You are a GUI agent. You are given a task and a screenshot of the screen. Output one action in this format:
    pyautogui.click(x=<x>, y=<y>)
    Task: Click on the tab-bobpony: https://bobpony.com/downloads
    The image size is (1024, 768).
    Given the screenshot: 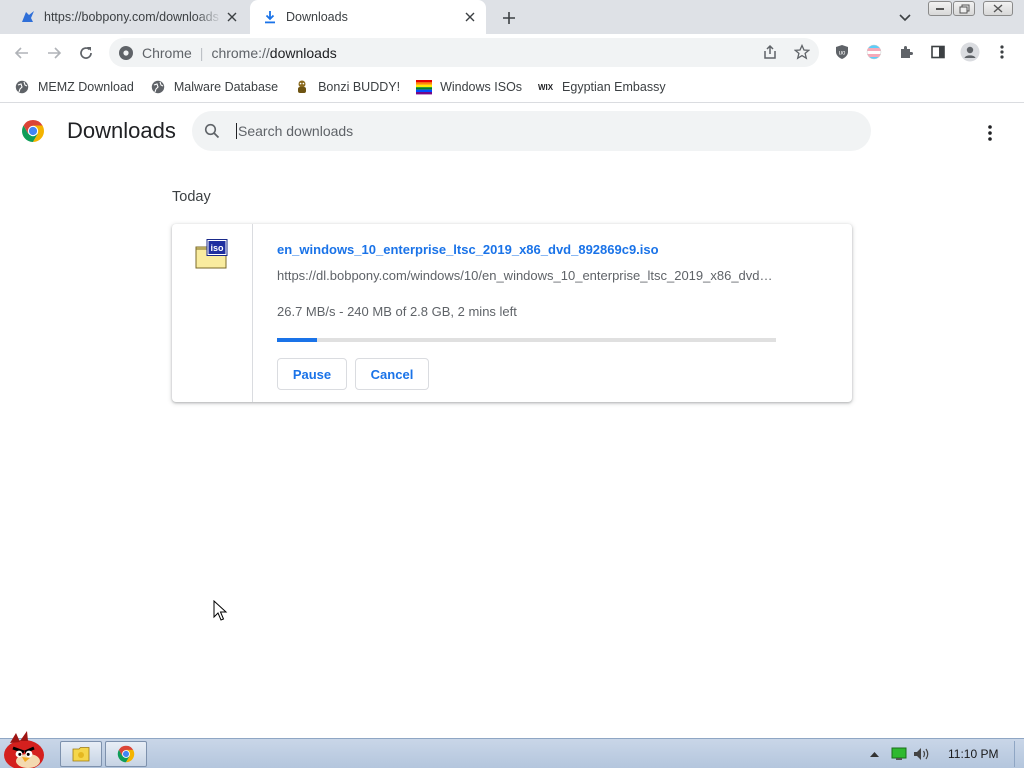 What is the action you would take?
    pyautogui.click(x=128, y=17)
    